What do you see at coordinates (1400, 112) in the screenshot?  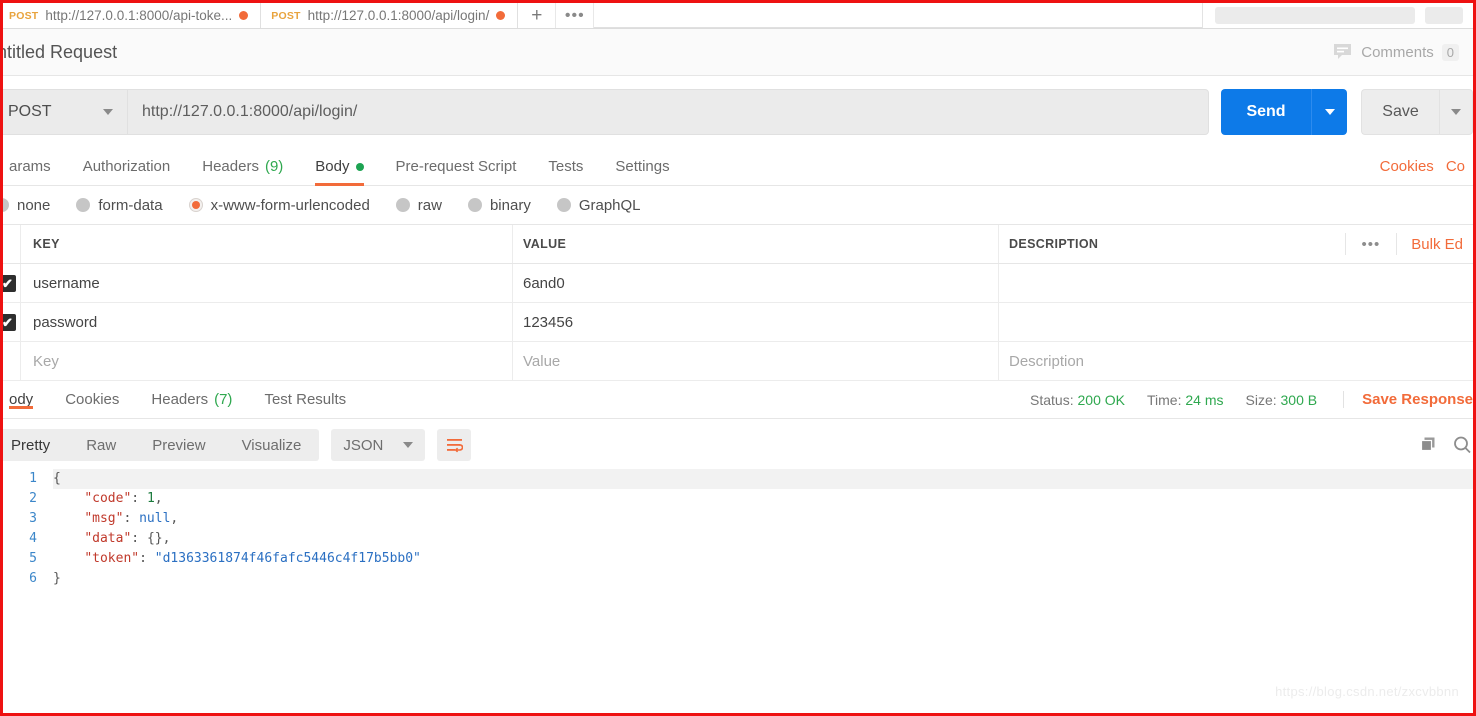 I see `save-button: Save` at bounding box center [1400, 112].